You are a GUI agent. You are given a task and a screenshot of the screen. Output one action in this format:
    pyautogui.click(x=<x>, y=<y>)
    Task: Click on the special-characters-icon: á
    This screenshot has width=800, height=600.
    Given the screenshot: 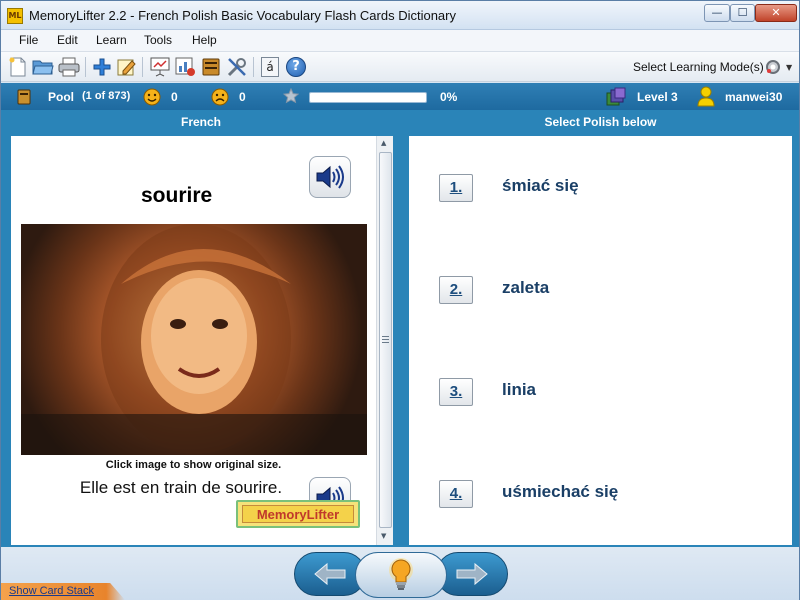 What is the action you would take?
    pyautogui.click(x=270, y=67)
    